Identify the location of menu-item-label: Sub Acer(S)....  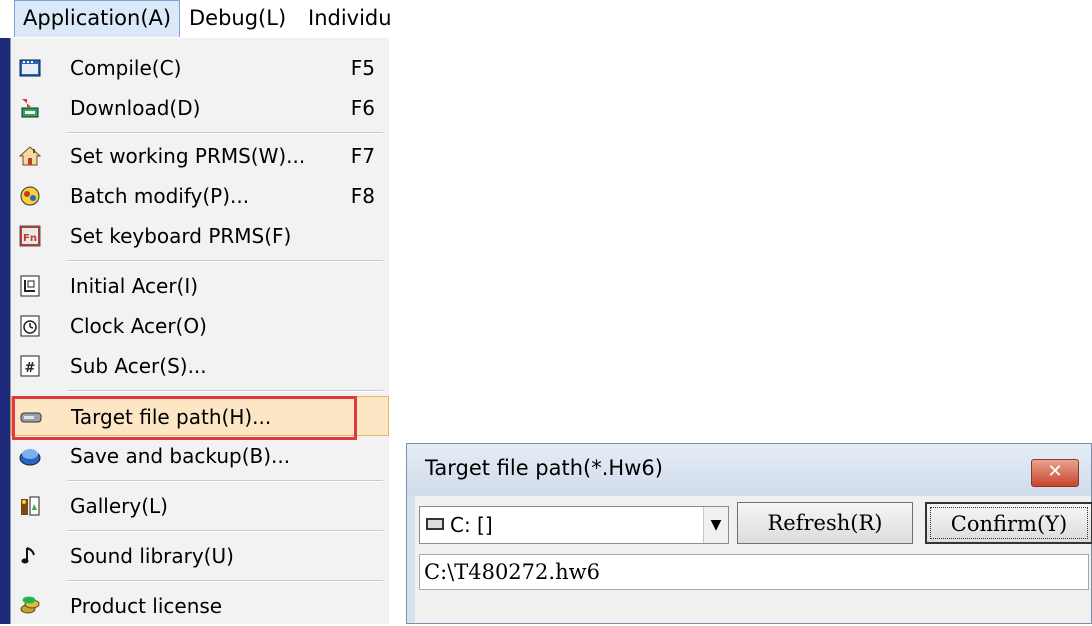
(138, 366).